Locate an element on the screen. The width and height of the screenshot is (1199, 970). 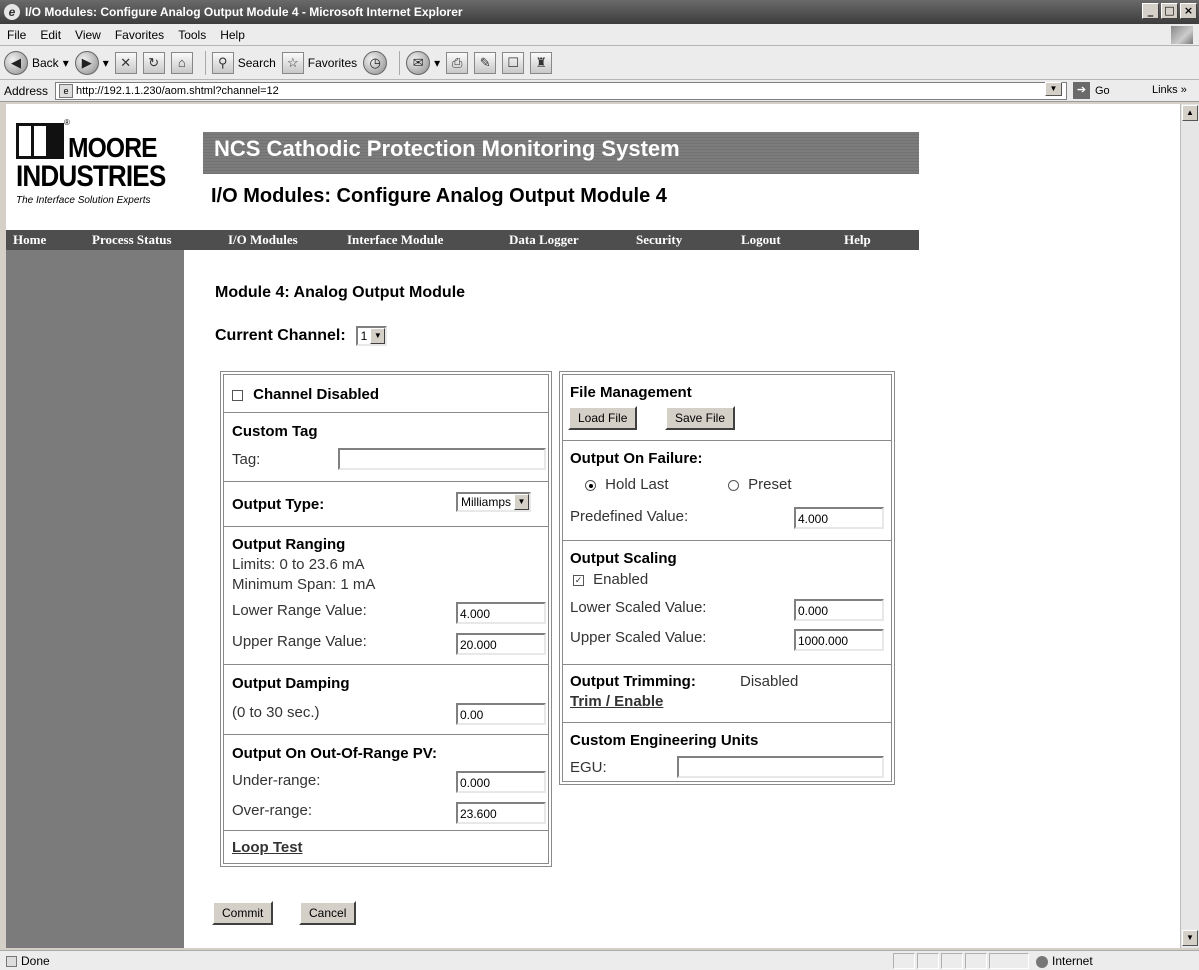
damping-input: 0.00 is located at coordinates (501, 714).